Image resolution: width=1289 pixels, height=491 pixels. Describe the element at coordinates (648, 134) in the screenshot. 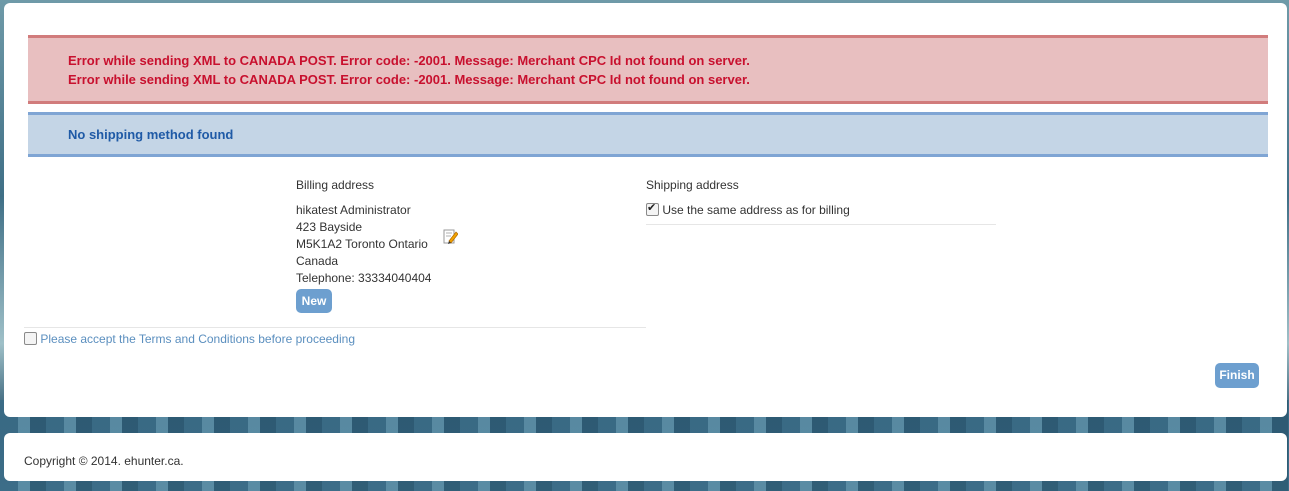

I see `info-message-box: No shipping method found` at that location.